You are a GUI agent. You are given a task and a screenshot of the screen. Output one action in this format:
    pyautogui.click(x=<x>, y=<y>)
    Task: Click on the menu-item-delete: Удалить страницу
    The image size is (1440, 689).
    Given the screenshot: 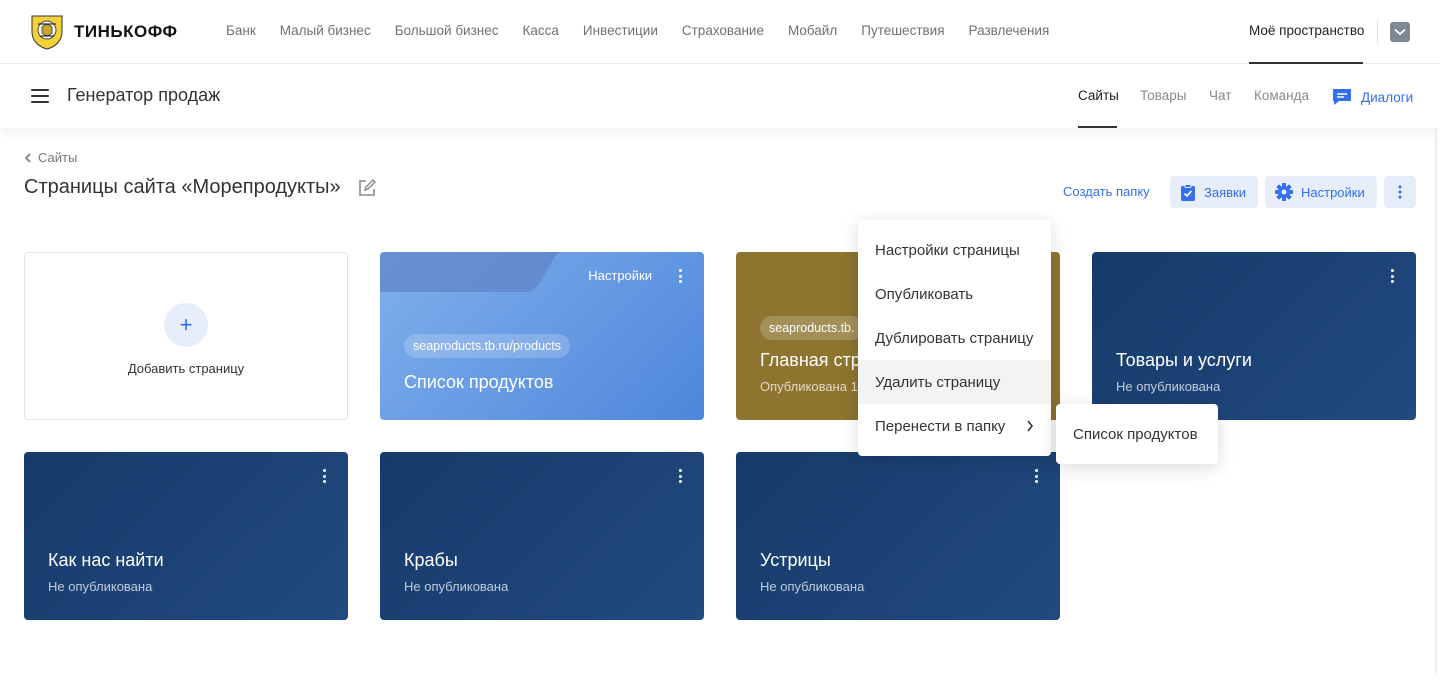 What is the action you would take?
    pyautogui.click(x=954, y=382)
    